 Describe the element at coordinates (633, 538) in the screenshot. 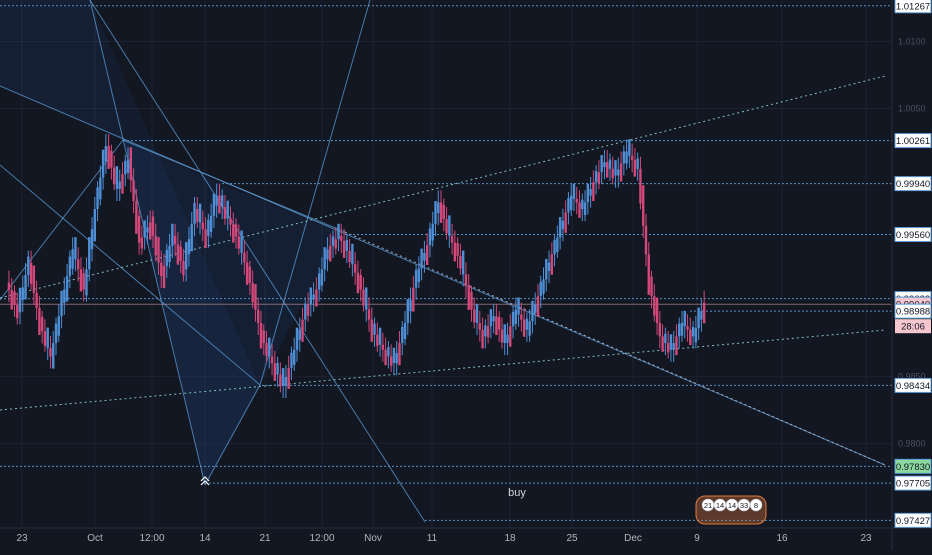

I see `time-tick-label: Dec` at that location.